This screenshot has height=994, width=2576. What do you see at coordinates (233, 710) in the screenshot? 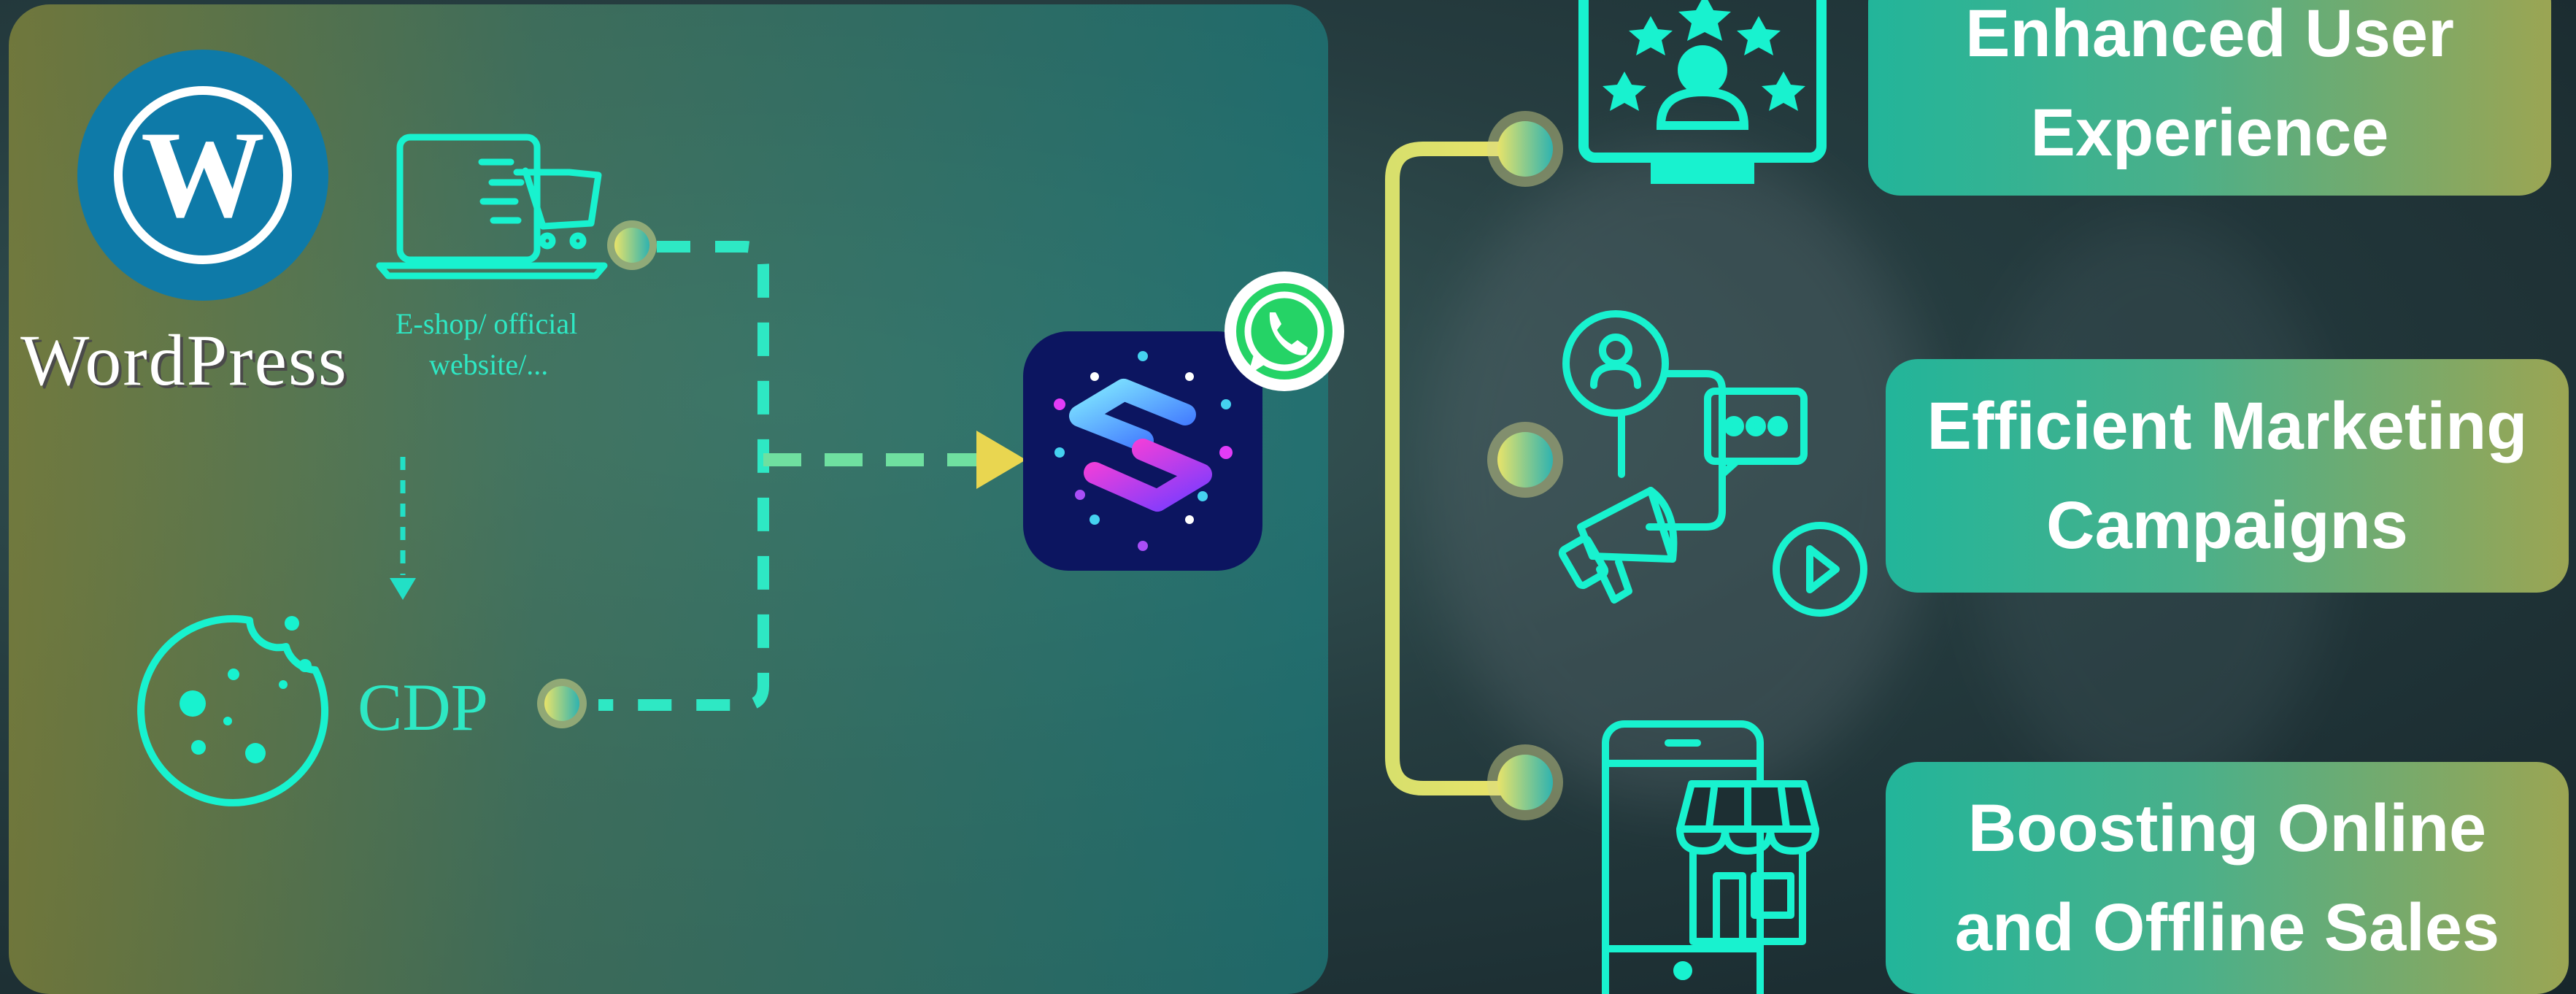
I see `cookie-icon` at bounding box center [233, 710].